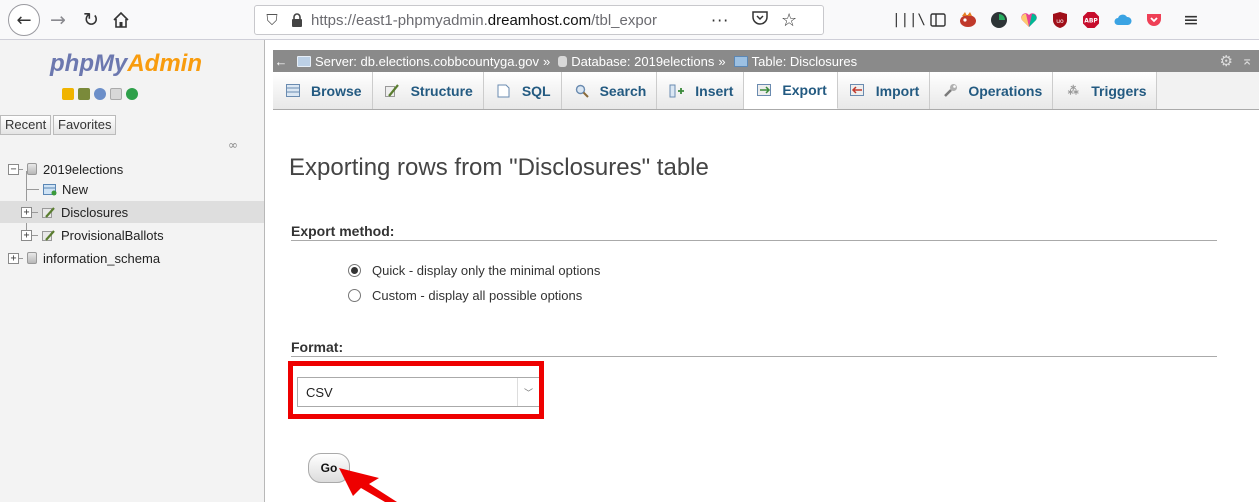  Describe the element at coordinates (26, 125) in the screenshot. I see `recent-tables-tab: Recent` at that location.